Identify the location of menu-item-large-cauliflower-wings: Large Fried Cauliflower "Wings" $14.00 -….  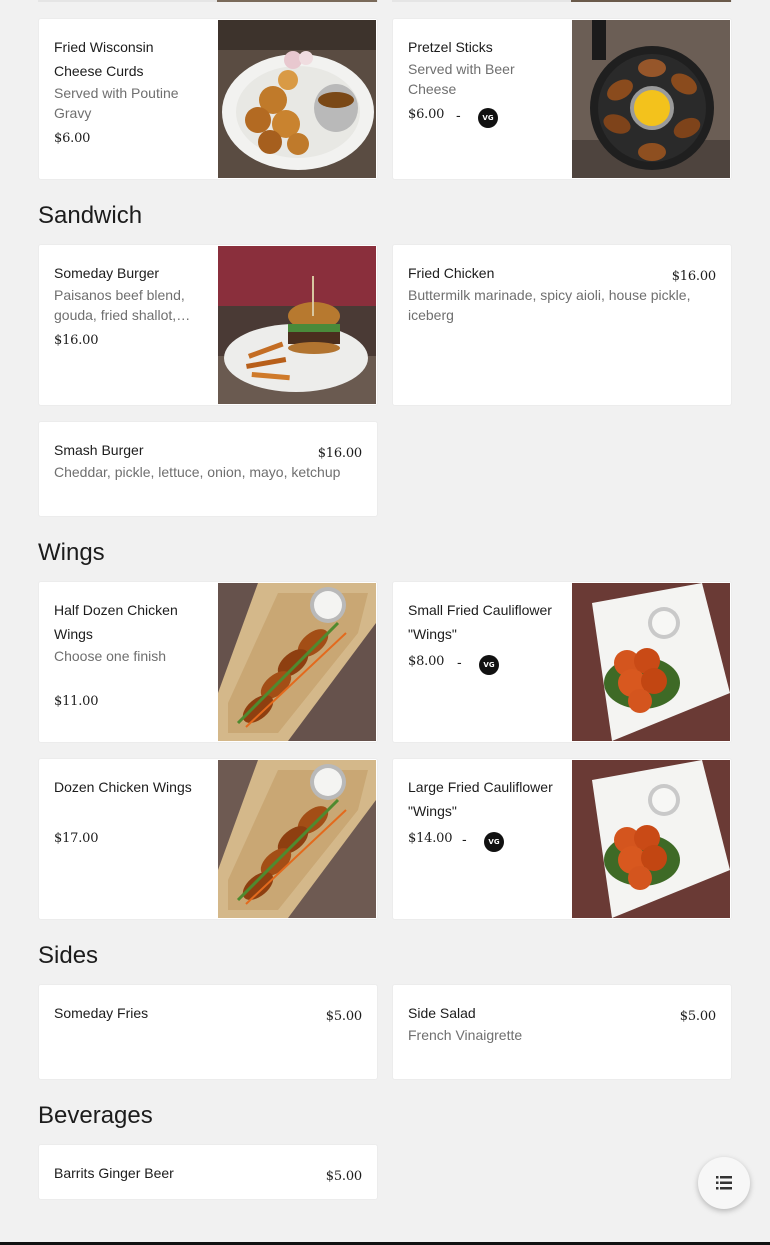
(562, 839).